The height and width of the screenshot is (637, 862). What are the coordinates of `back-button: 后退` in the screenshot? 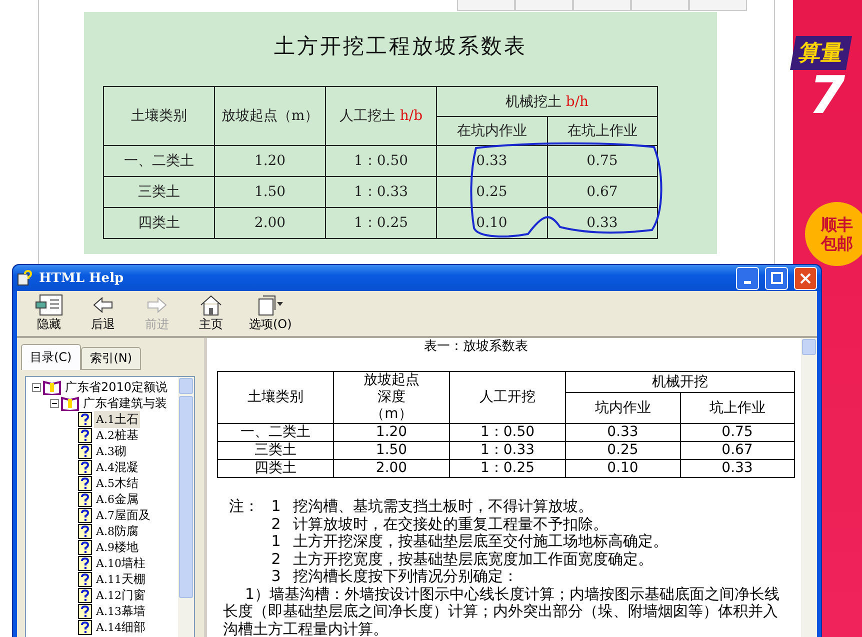 It's located at (103, 313).